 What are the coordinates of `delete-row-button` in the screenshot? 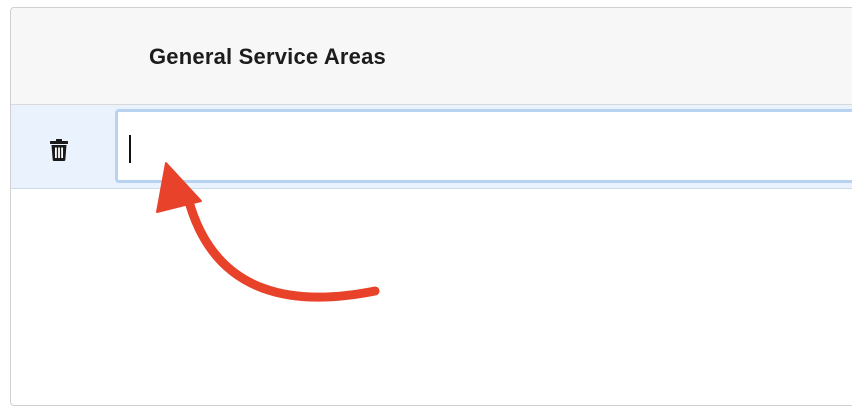 It's located at (59, 150).